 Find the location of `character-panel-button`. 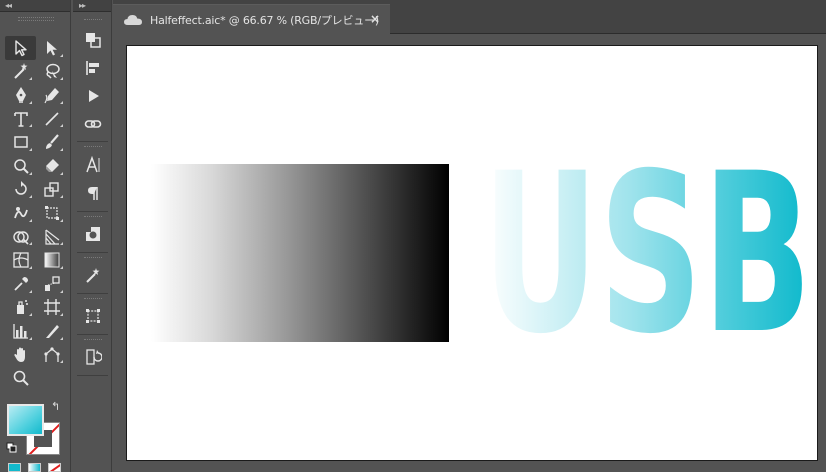

character-panel-button is located at coordinates (93, 165).